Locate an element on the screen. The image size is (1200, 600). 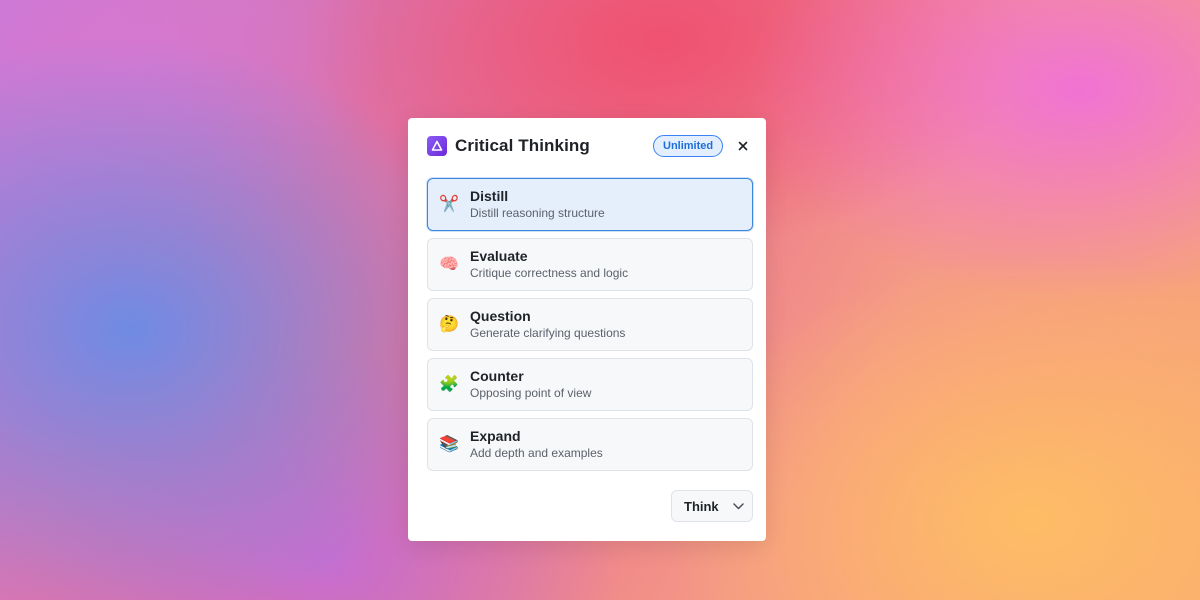
mode-item-title: Counter is located at coordinates (497, 376).